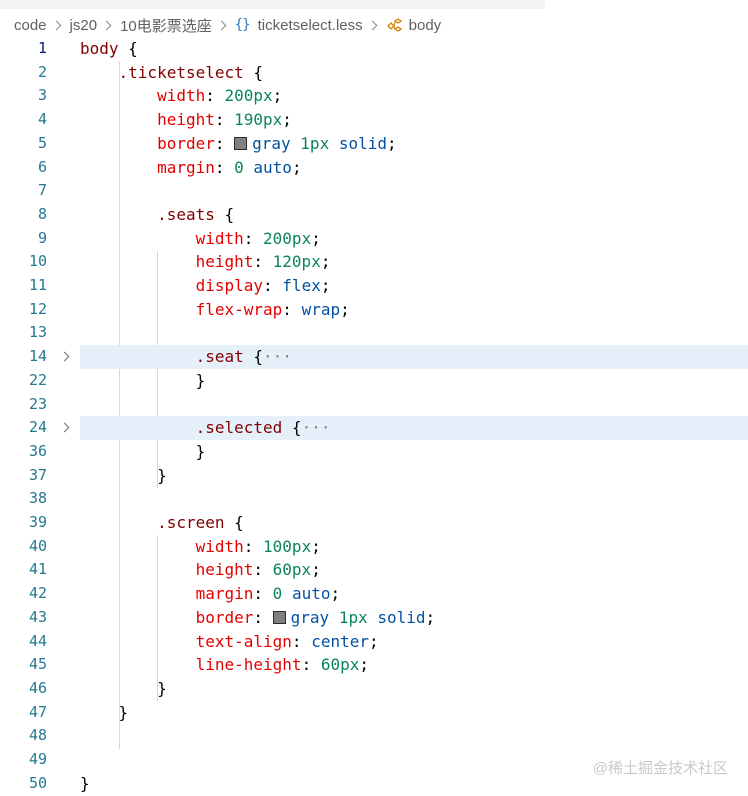 The image size is (748, 796). I want to click on line-number: 46, so click(37, 687).